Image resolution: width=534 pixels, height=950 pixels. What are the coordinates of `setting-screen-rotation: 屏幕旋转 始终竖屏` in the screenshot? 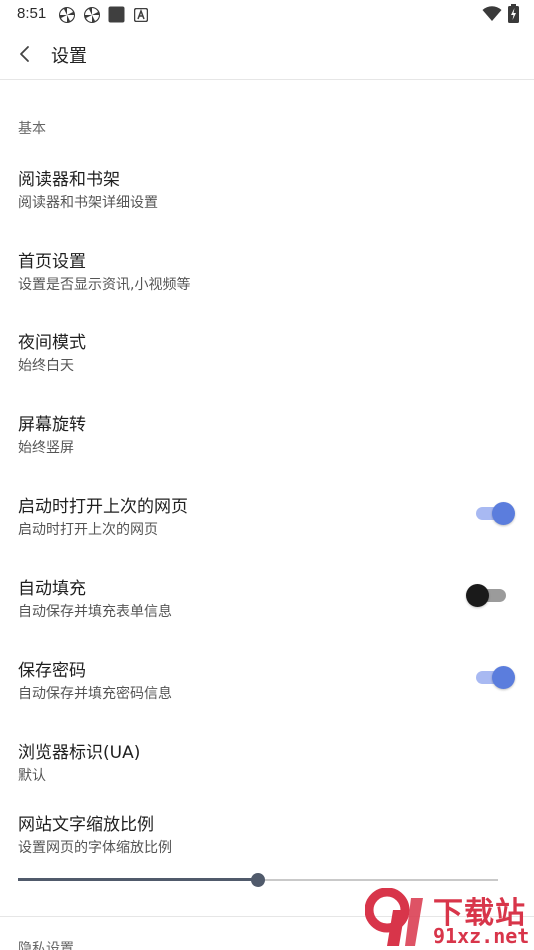 It's located at (267, 451).